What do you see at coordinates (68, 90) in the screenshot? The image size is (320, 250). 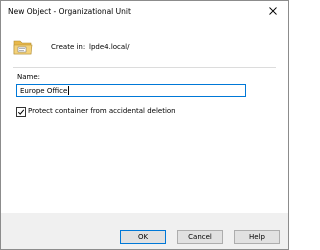 I see `text-caret` at bounding box center [68, 90].